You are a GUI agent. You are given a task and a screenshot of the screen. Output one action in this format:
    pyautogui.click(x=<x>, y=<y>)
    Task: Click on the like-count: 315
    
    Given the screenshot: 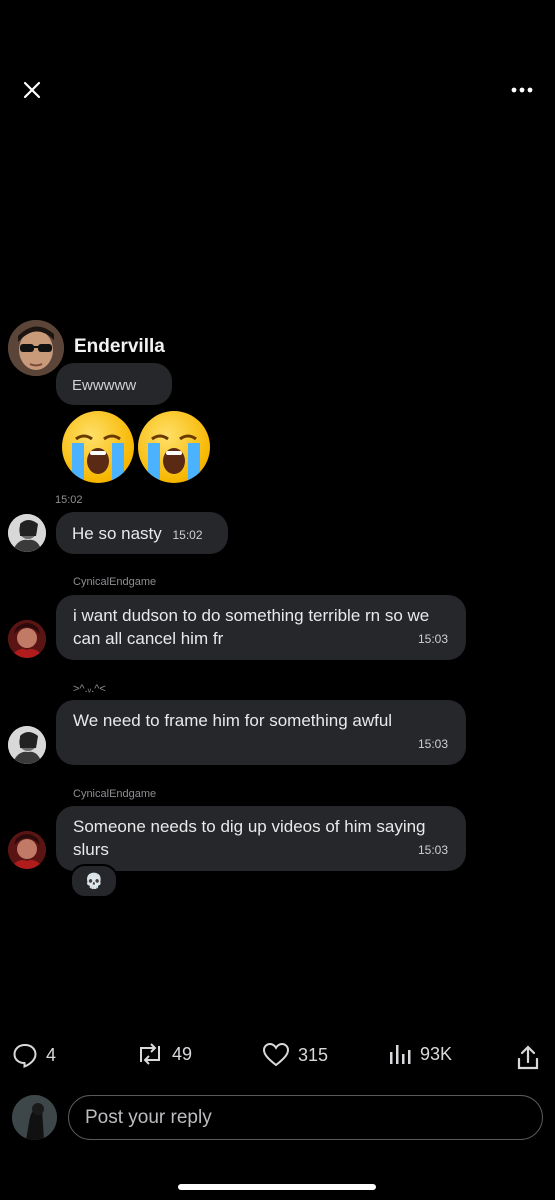 What is the action you would take?
    pyautogui.click(x=313, y=1054)
    